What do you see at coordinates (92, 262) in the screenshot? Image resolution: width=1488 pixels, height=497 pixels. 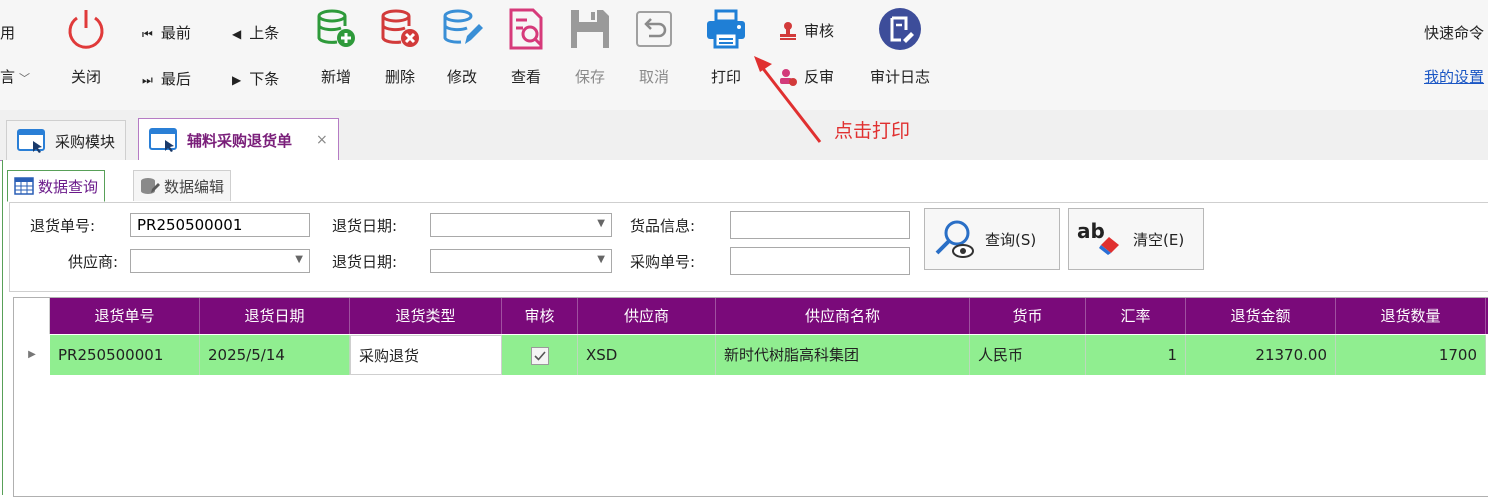 I see `supplier-label: 供应商:` at bounding box center [92, 262].